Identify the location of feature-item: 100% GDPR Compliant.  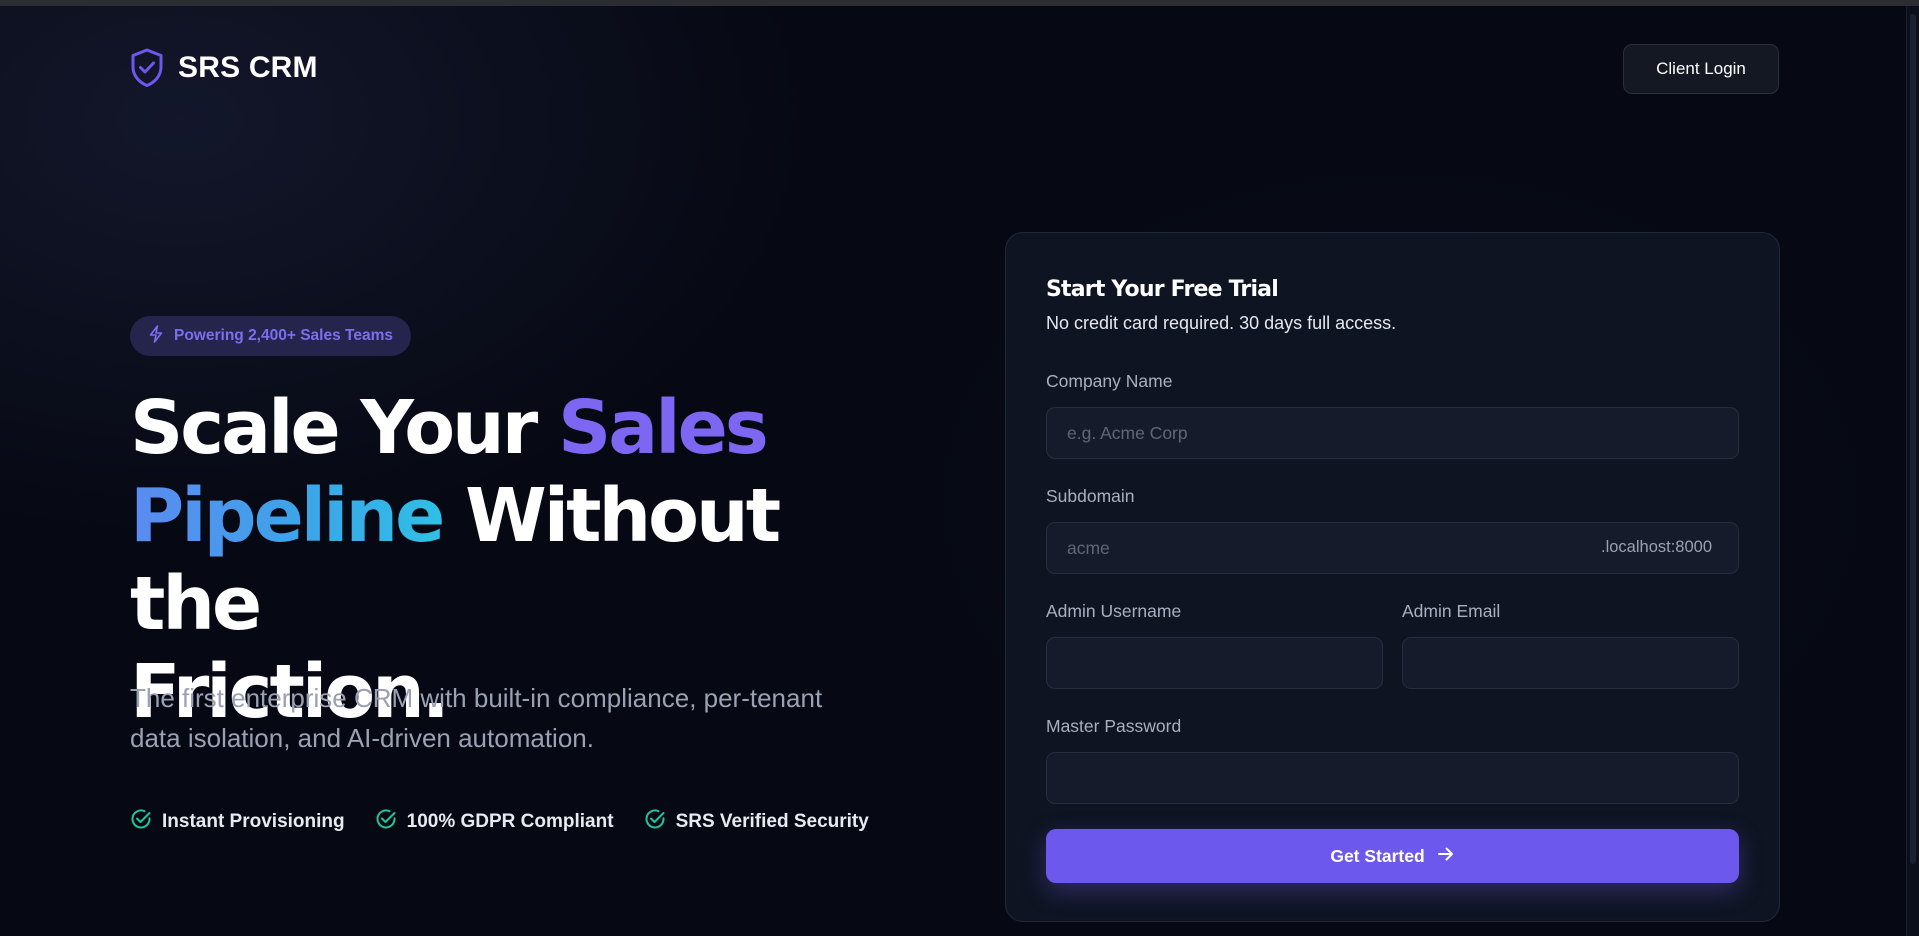
(494, 821).